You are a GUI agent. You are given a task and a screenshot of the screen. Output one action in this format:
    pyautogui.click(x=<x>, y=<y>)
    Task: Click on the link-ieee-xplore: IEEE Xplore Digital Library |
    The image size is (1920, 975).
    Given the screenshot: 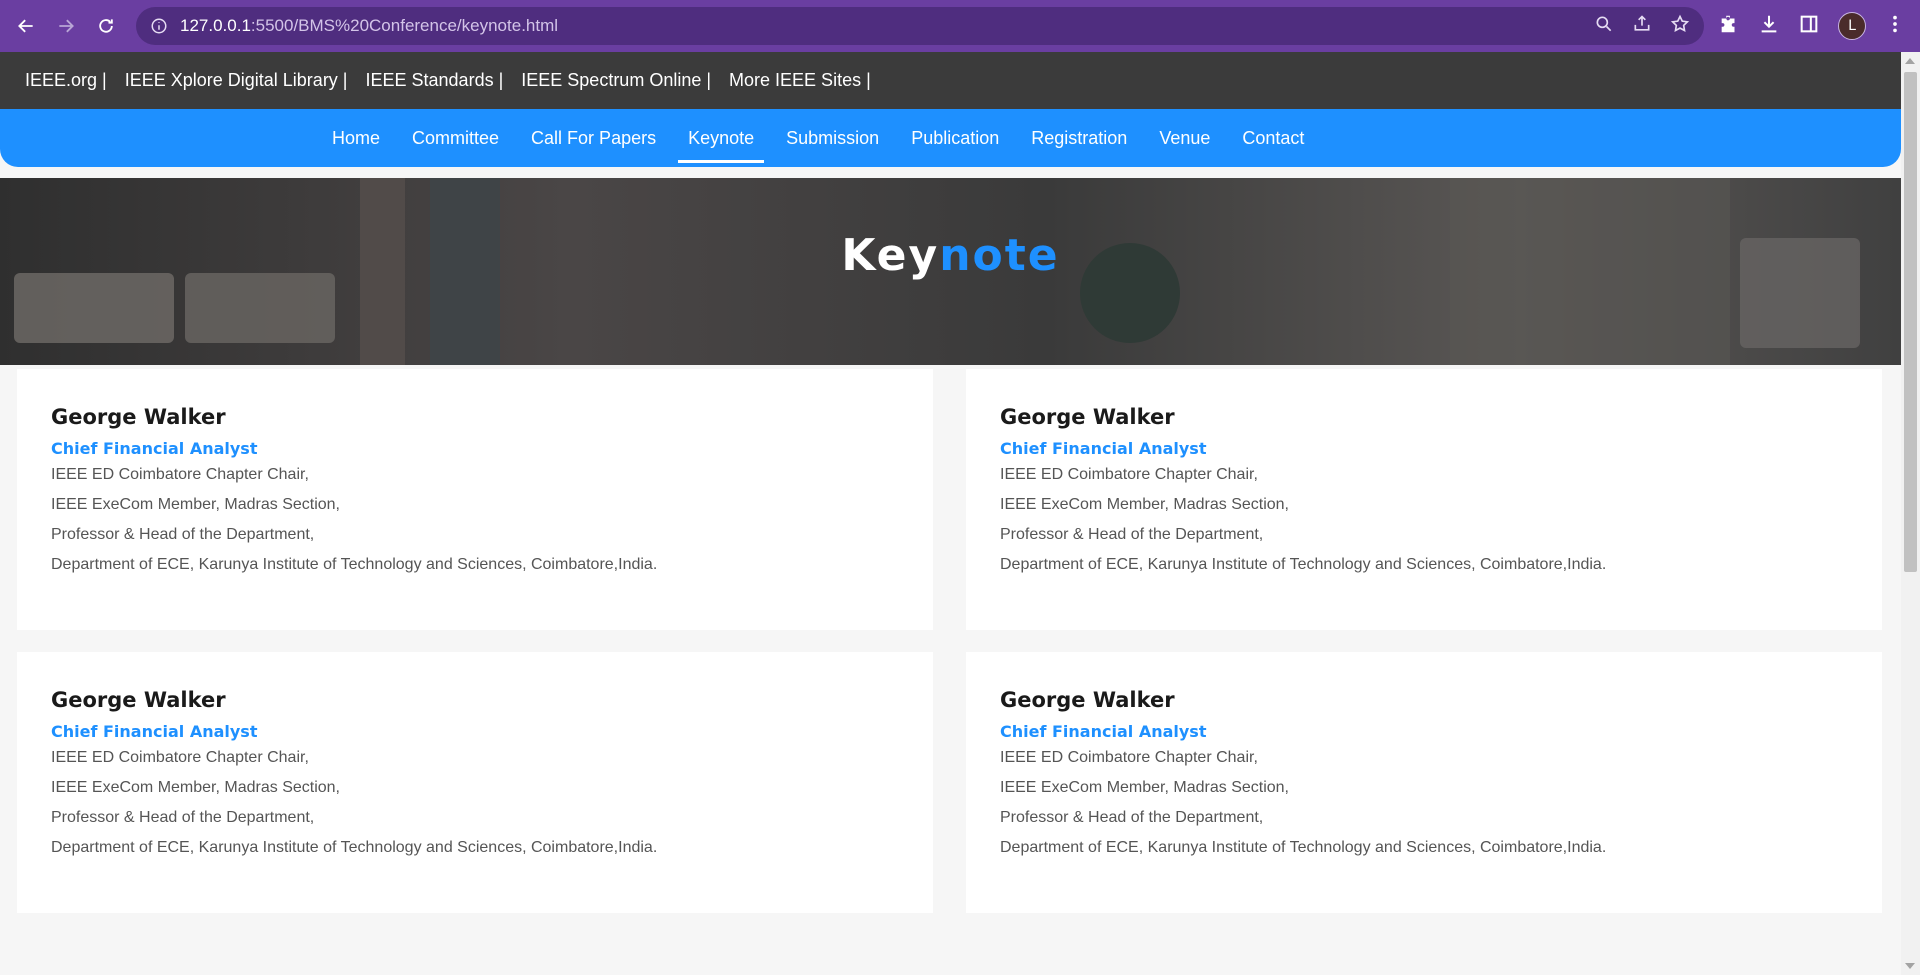 What is the action you would take?
    pyautogui.click(x=236, y=80)
    